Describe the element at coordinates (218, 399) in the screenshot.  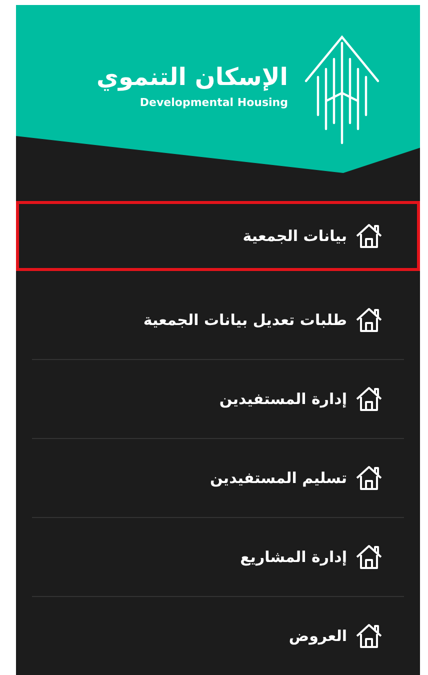
I see `menu-item: إدارة المستفيدين` at that location.